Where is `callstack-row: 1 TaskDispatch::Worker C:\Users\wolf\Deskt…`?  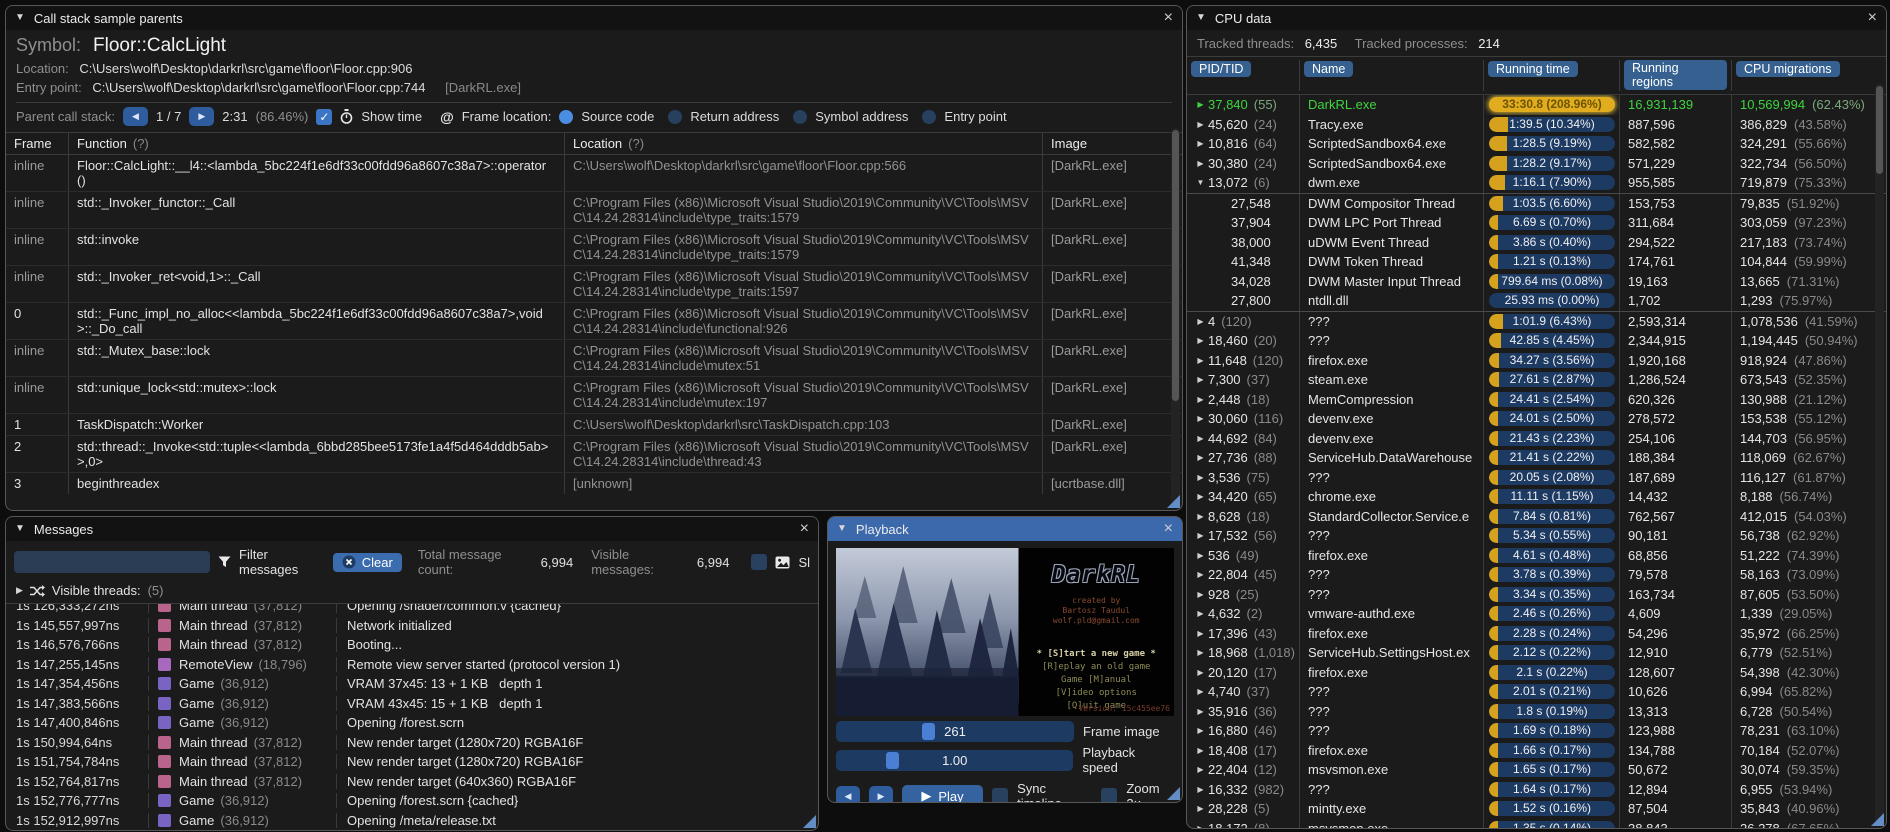
callstack-row: 1 TaskDispatch::Worker C:\Users\wolf\Deskt… is located at coordinates (594, 424).